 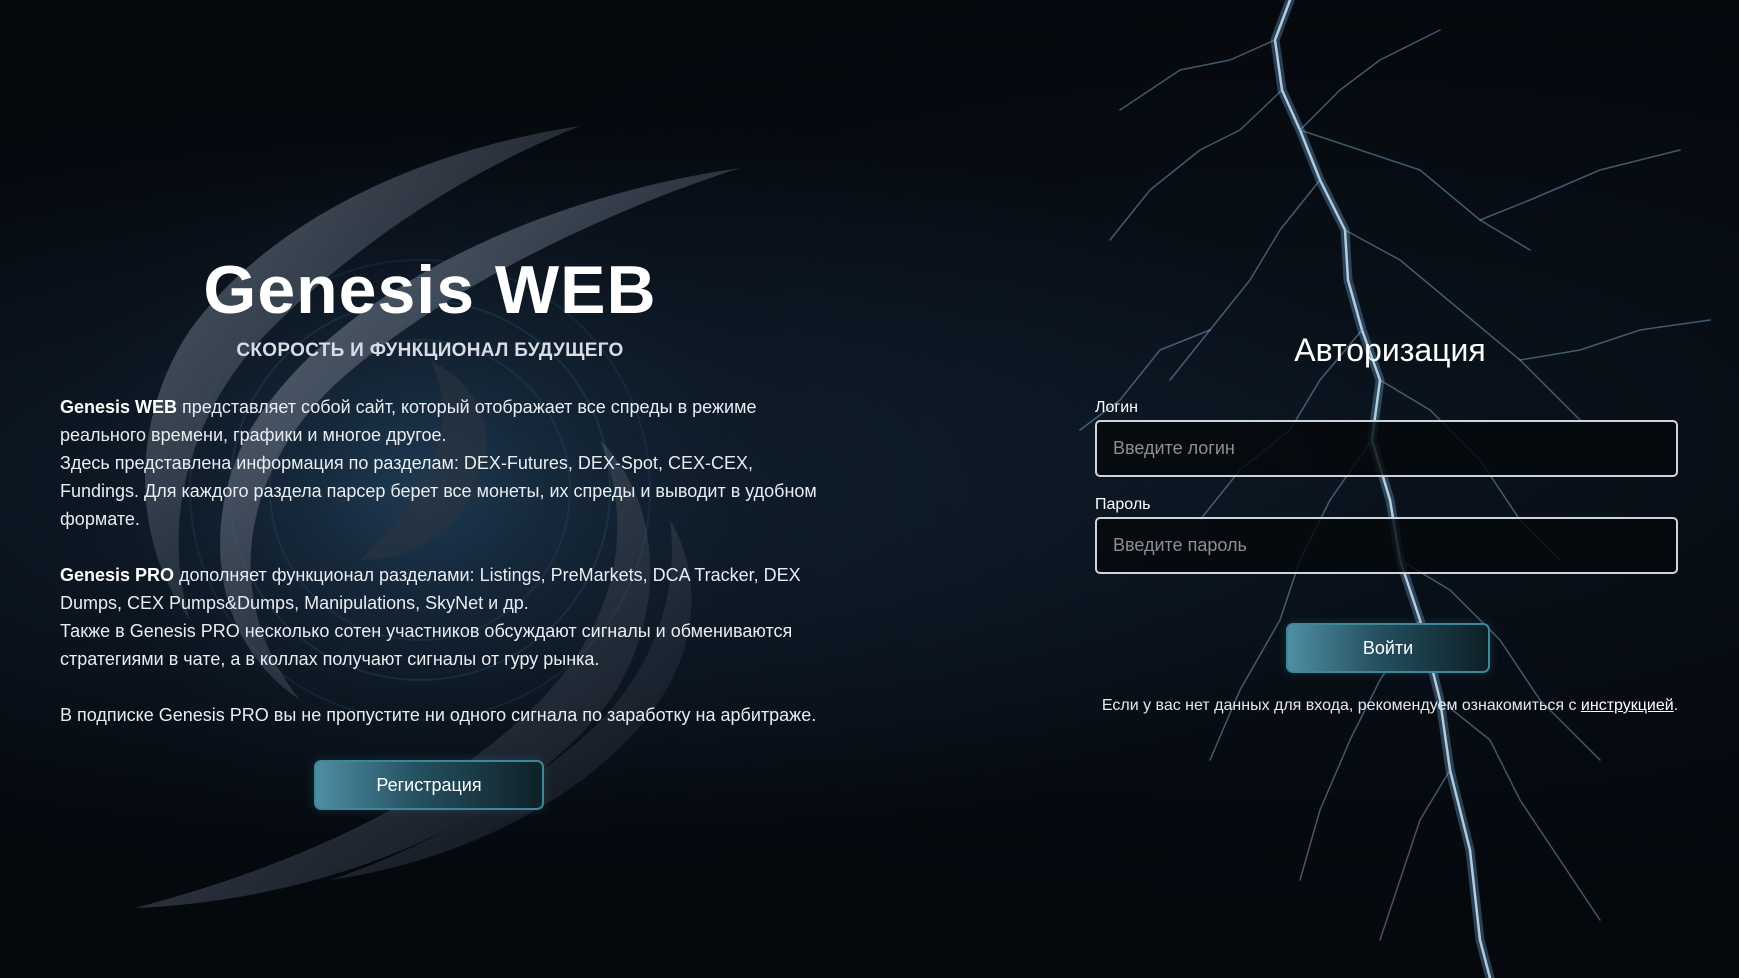 What do you see at coordinates (1627, 705) in the screenshot?
I see `instructions-link: инструкцией` at bounding box center [1627, 705].